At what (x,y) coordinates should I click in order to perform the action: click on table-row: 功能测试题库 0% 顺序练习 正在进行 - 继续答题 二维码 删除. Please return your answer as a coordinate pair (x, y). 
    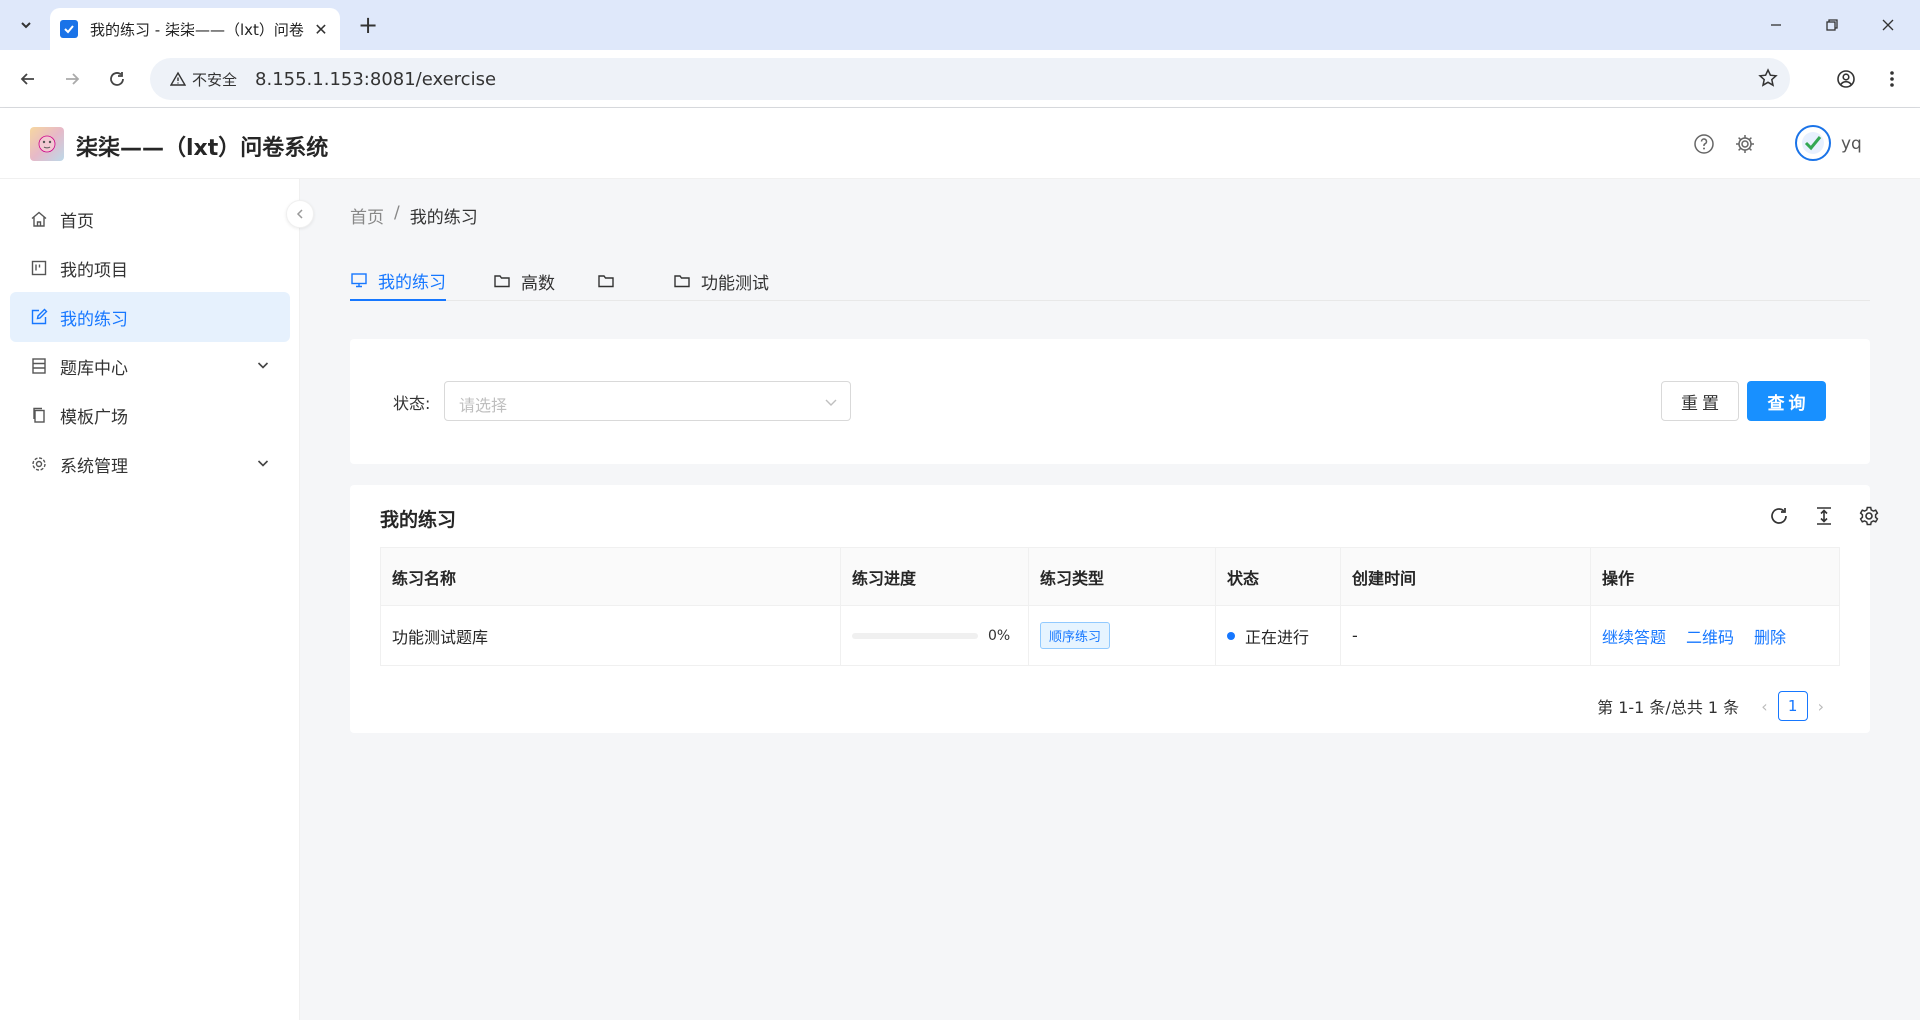
    Looking at the image, I should click on (1110, 635).